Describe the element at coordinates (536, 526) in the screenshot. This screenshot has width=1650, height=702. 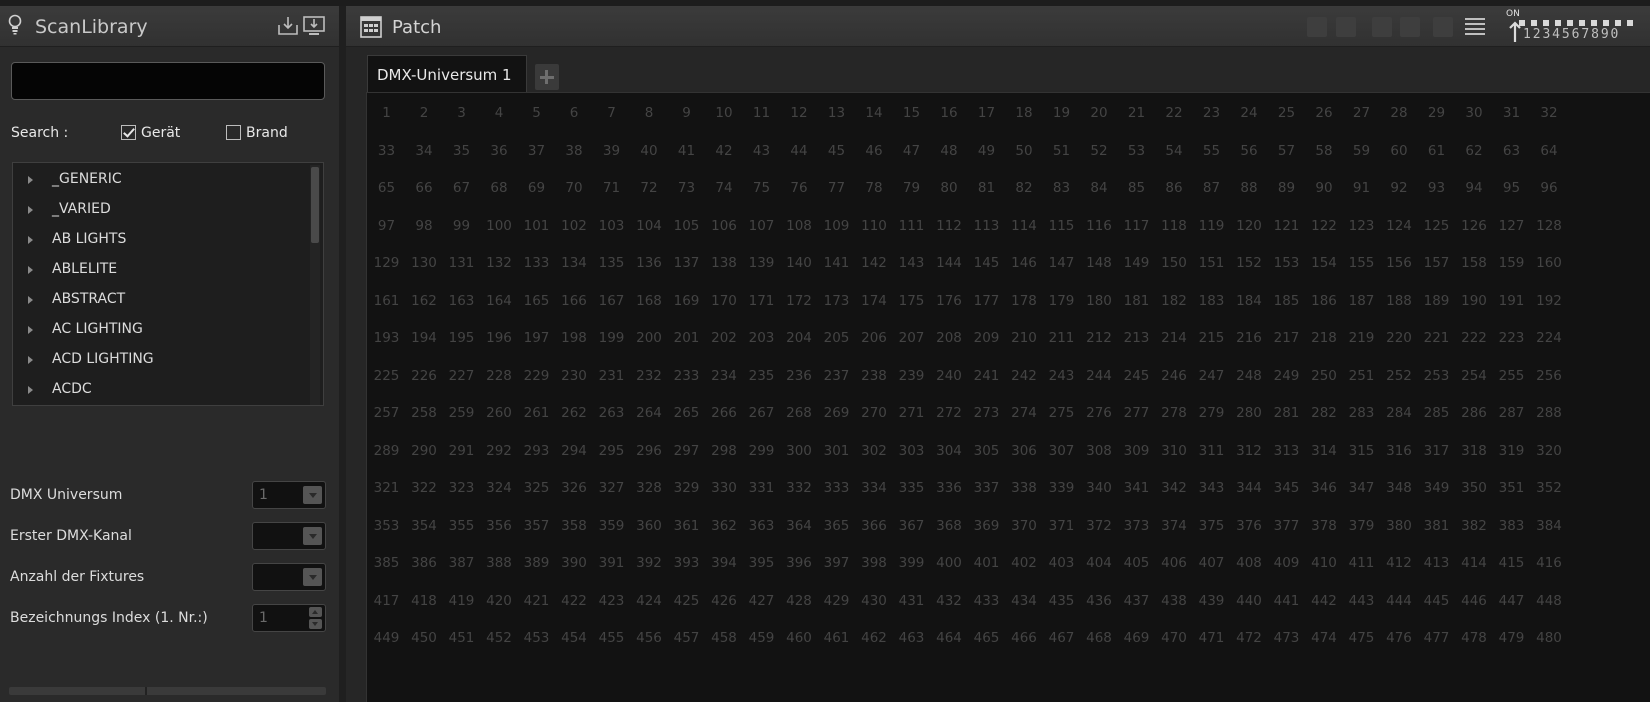
I see `dmx-channel-cell: 357` at that location.